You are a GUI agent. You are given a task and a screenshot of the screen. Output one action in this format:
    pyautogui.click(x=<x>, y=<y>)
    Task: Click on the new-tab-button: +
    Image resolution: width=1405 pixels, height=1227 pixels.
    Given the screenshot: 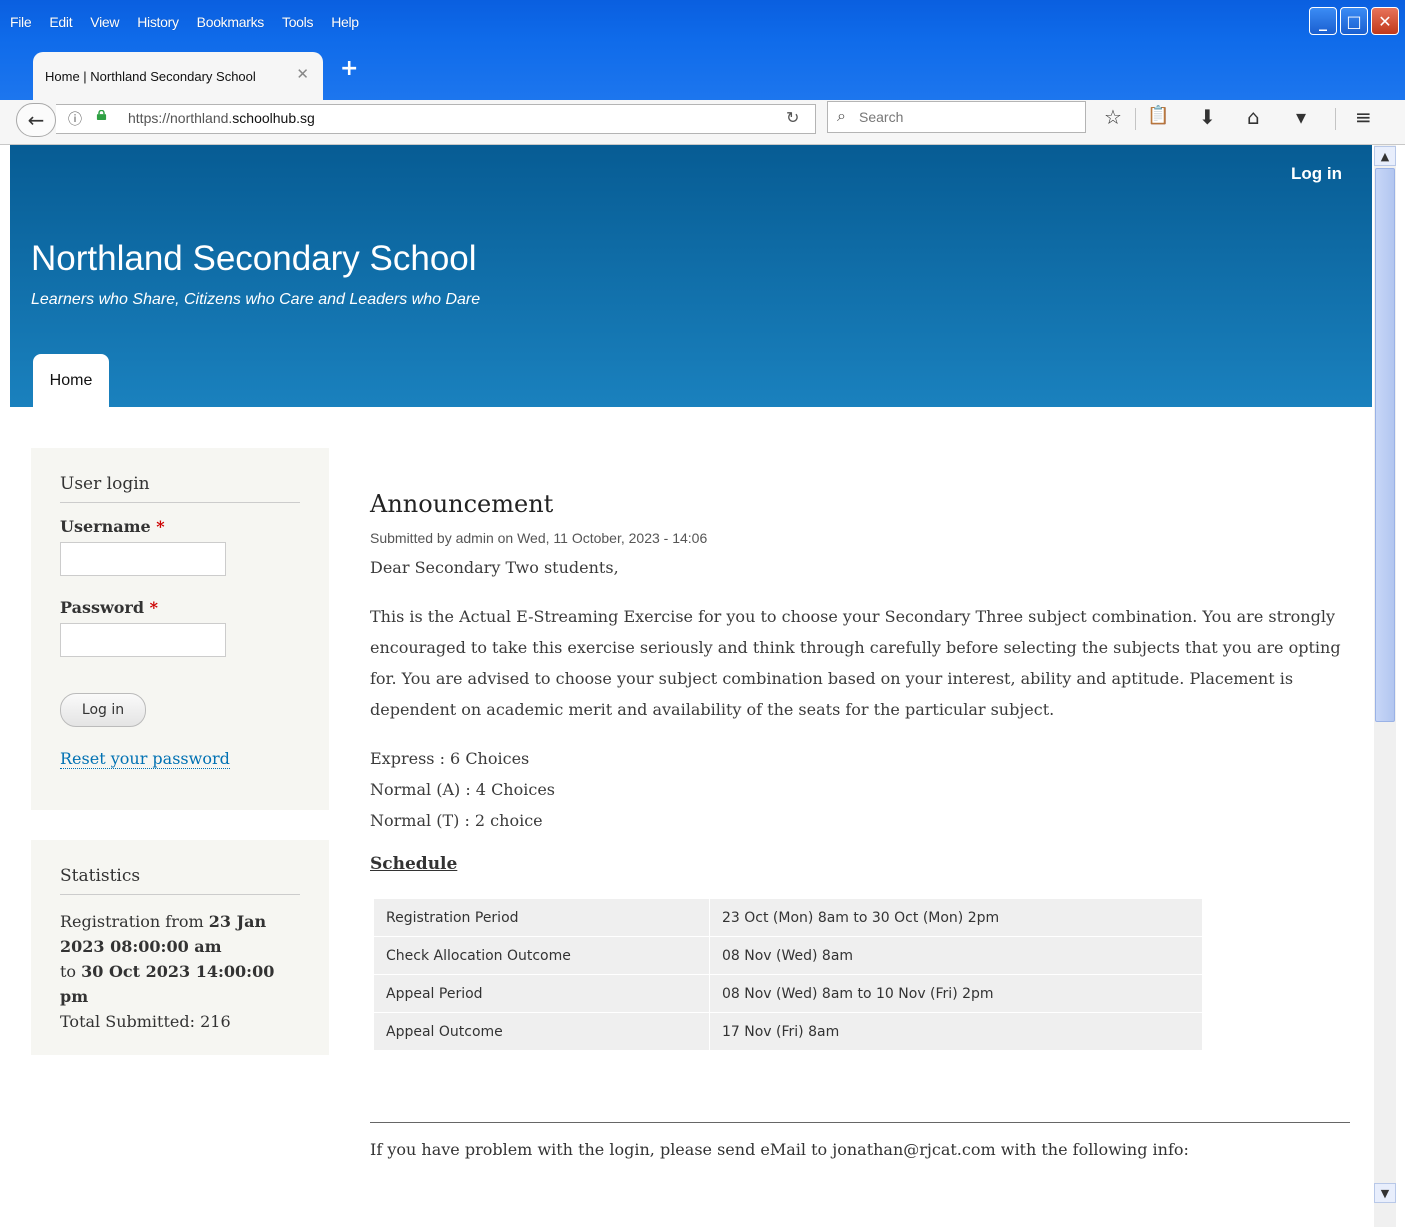 What is the action you would take?
    pyautogui.click(x=349, y=68)
    